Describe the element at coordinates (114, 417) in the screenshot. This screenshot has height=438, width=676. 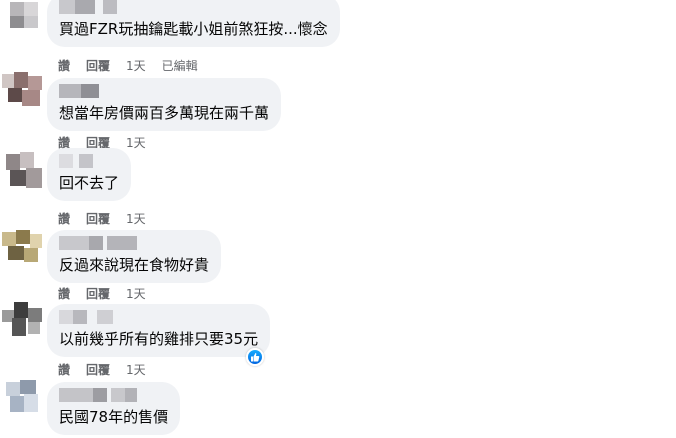
I see `comment-text: 民國78年的售價` at that location.